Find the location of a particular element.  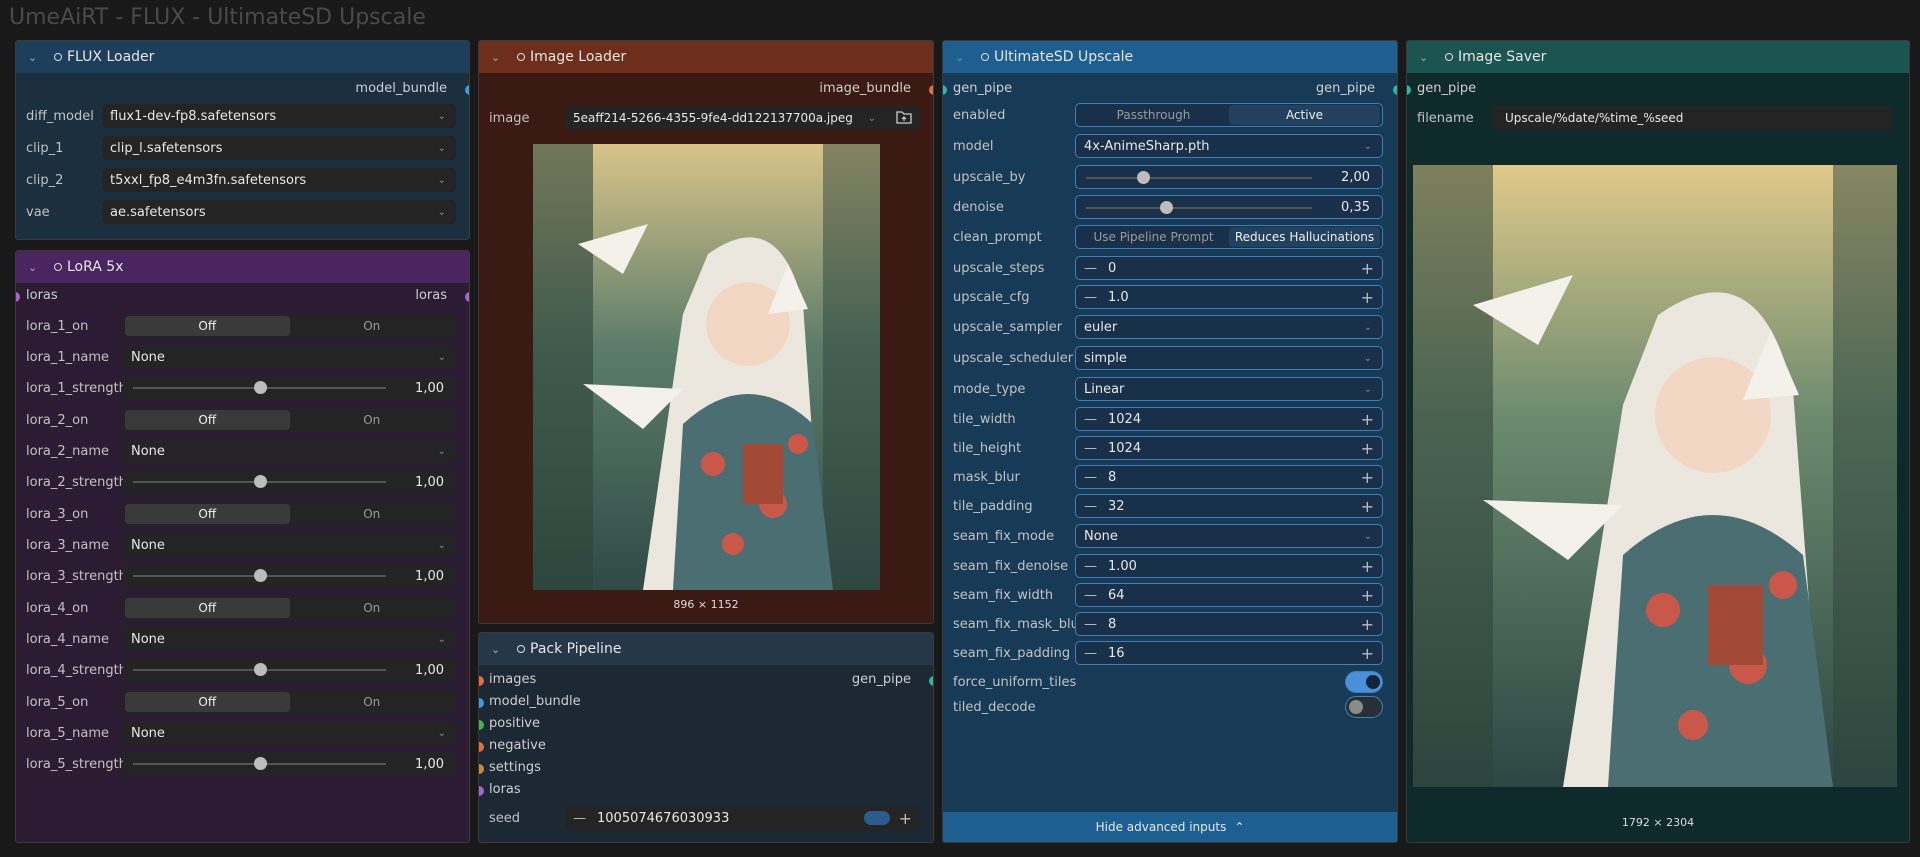

denoise-slider: 0,35 is located at coordinates (1229, 207).